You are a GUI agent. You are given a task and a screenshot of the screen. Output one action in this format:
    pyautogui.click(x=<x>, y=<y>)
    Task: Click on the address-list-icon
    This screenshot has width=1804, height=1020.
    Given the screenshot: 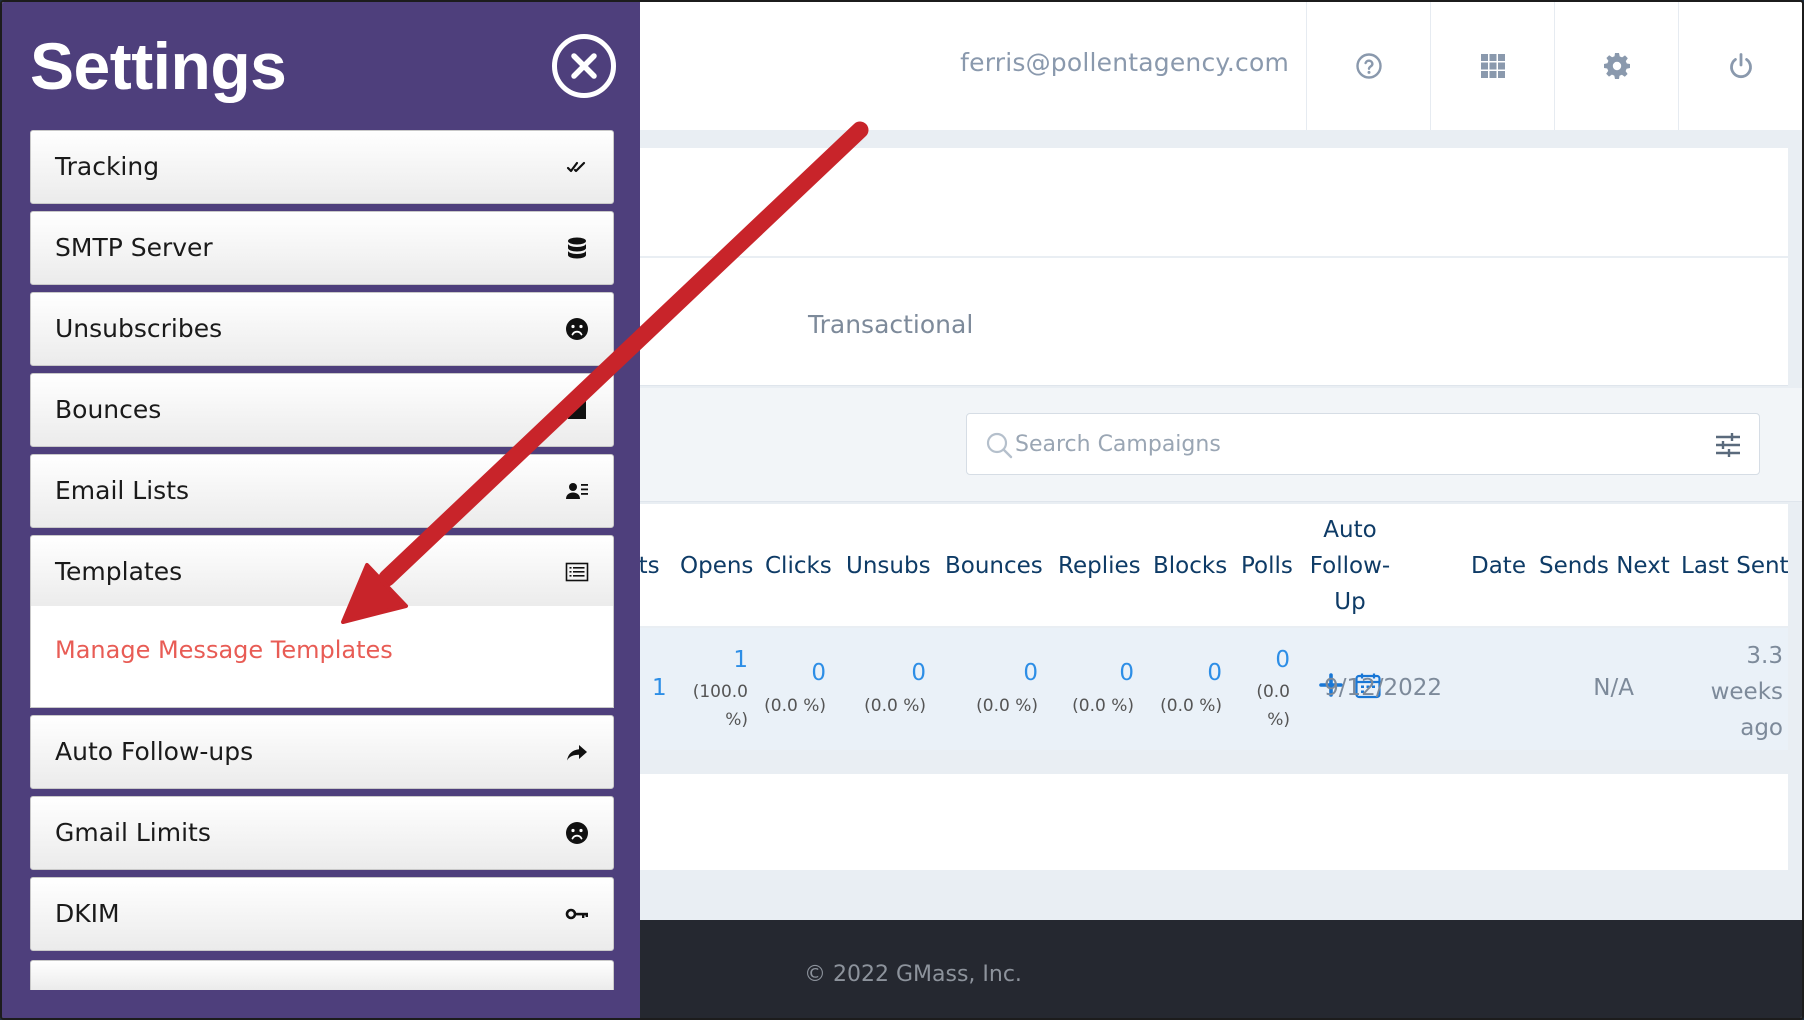 What is the action you would take?
    pyautogui.click(x=577, y=491)
    